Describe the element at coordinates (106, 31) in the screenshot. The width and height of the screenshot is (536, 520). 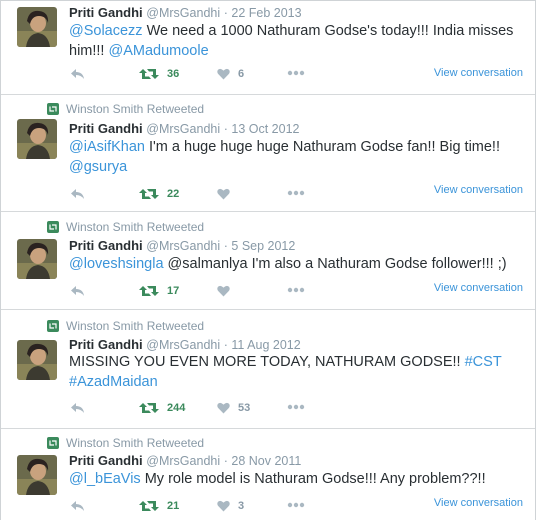
I see `mention-link: @Solacezz` at that location.